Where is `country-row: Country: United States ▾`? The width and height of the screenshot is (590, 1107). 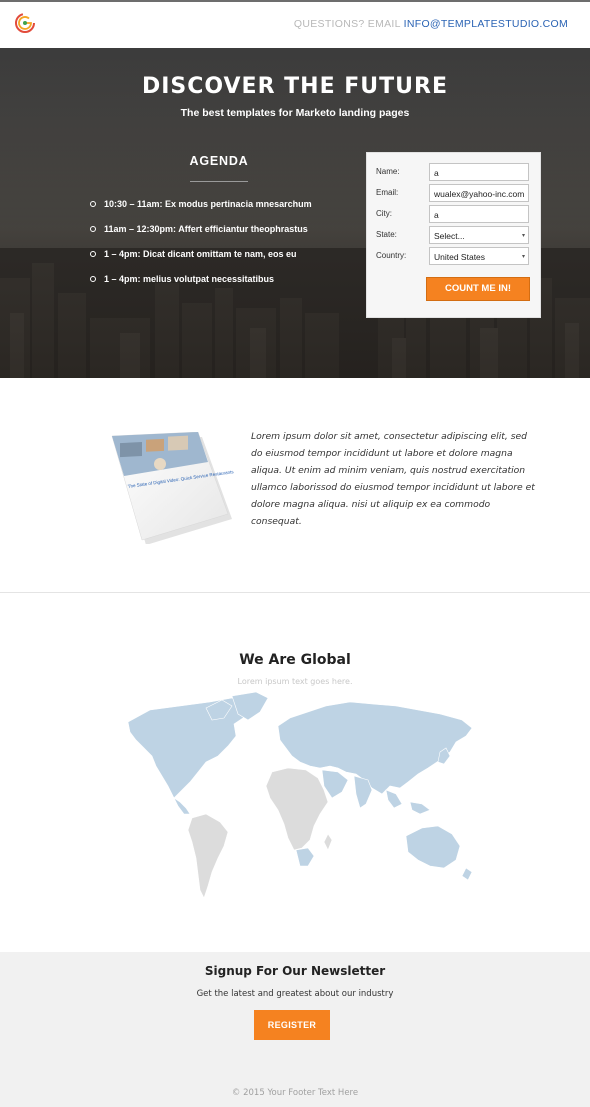 country-row: Country: United States ▾ is located at coordinates (454, 256).